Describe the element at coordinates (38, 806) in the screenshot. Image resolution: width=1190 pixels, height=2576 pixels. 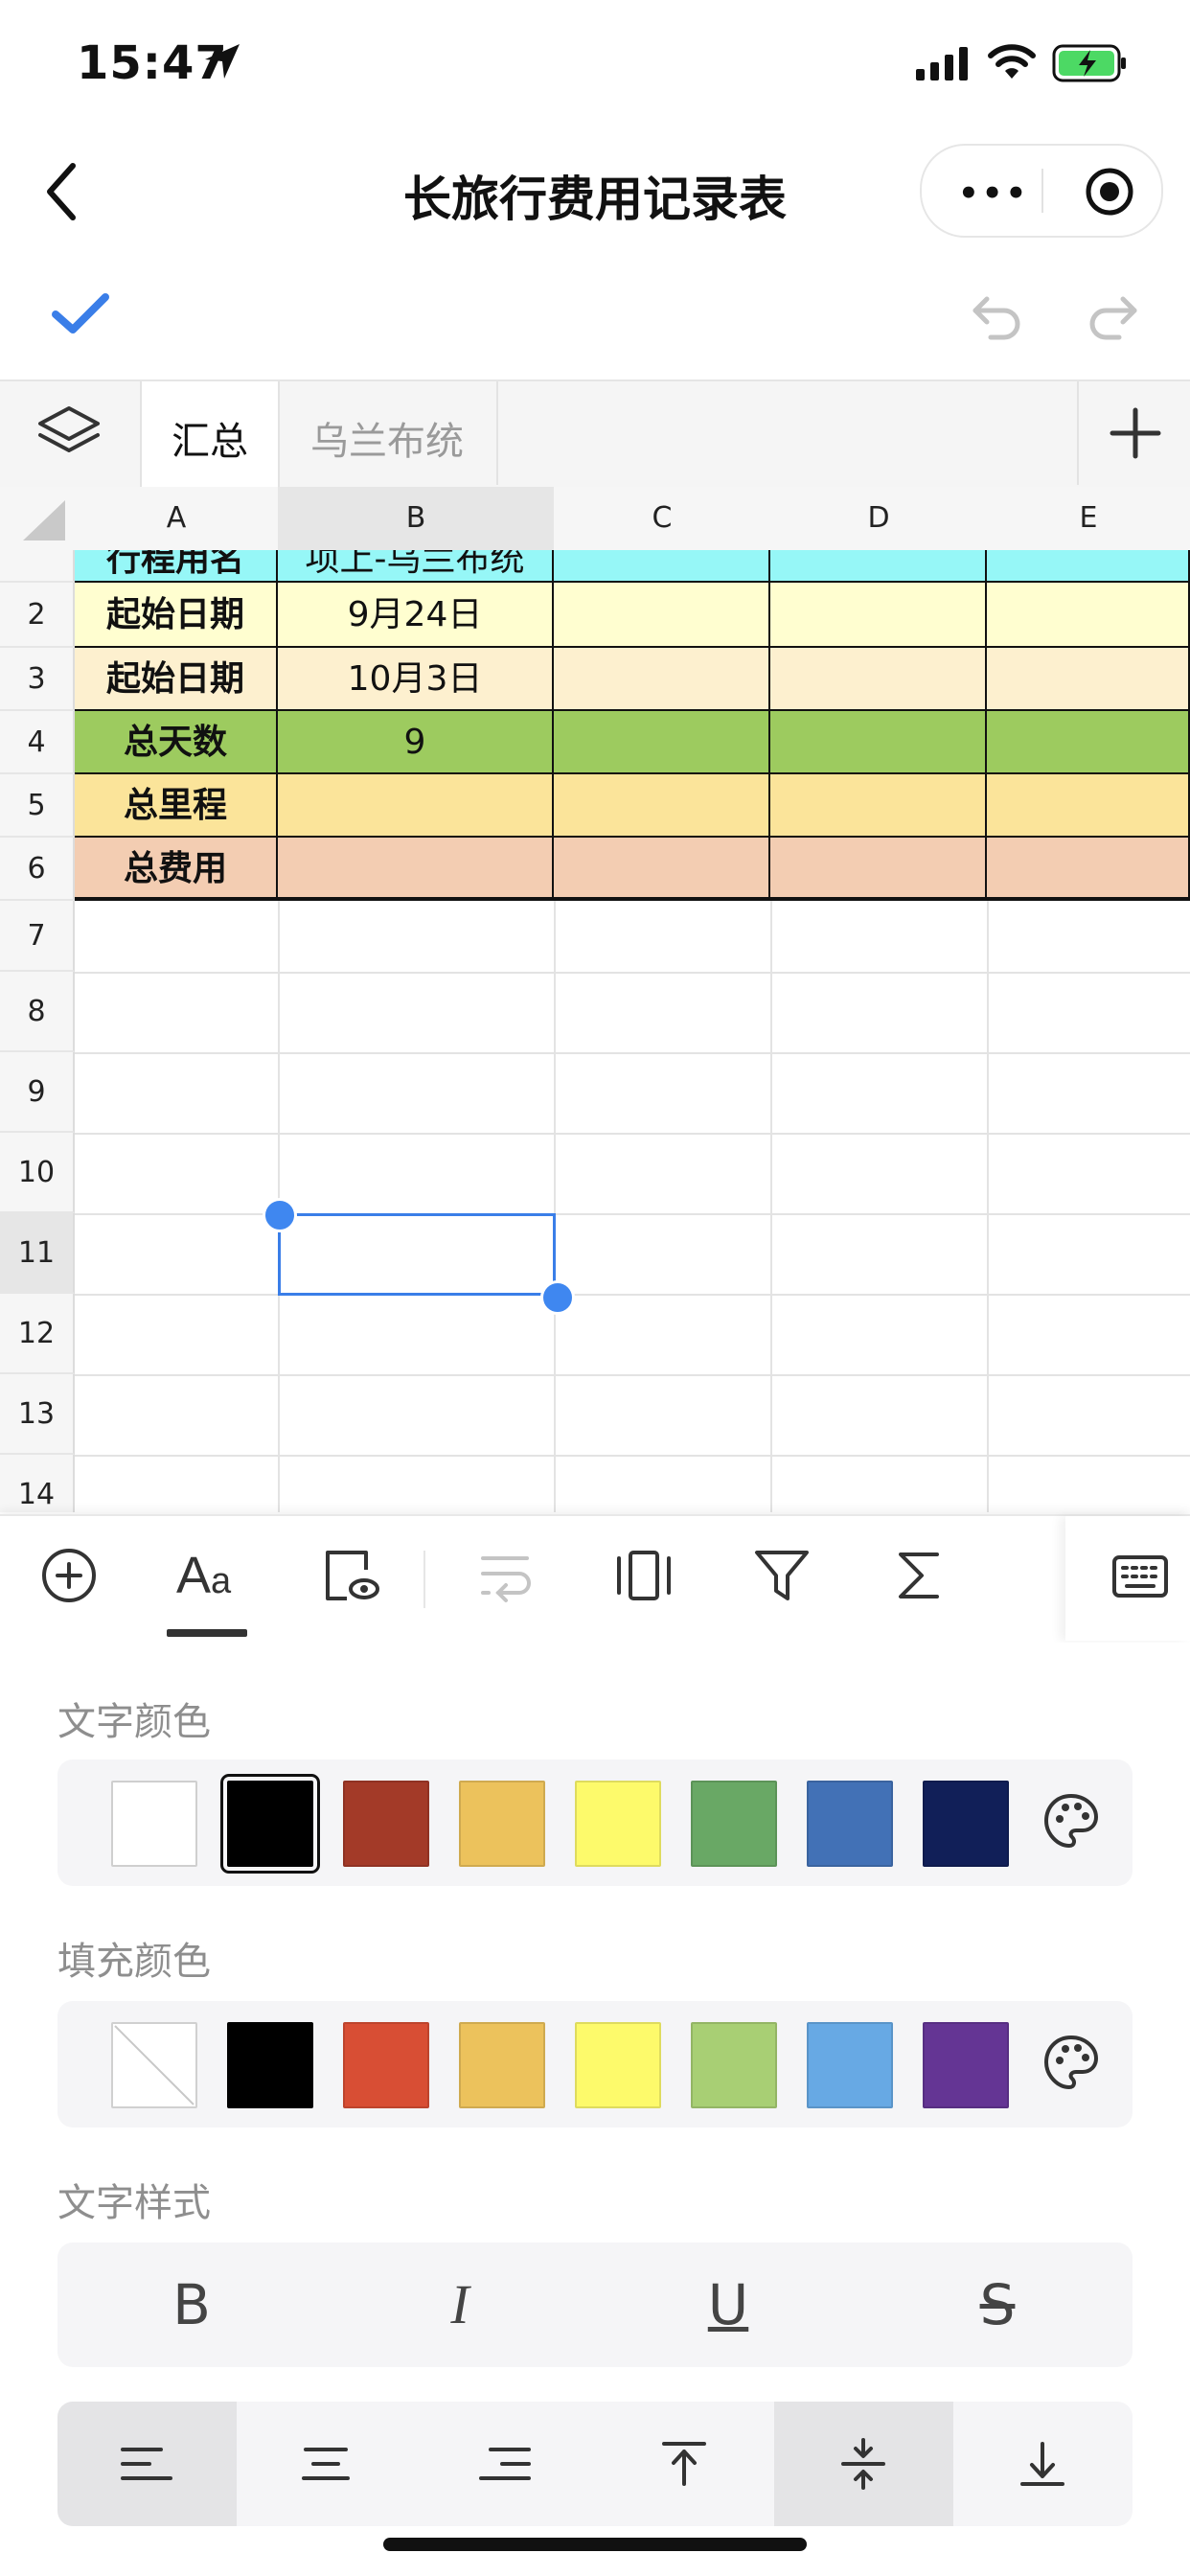
I see `row-header-5: 5` at that location.